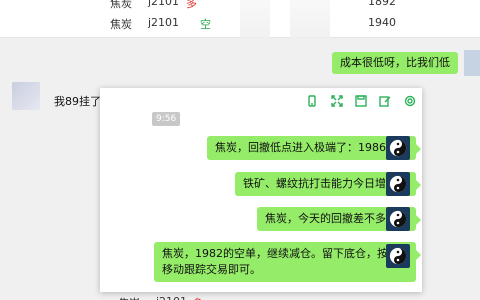 This screenshot has height=300, width=480. I want to click on trade-row: 焦炭 j2101 空 1940, so click(260, 24).